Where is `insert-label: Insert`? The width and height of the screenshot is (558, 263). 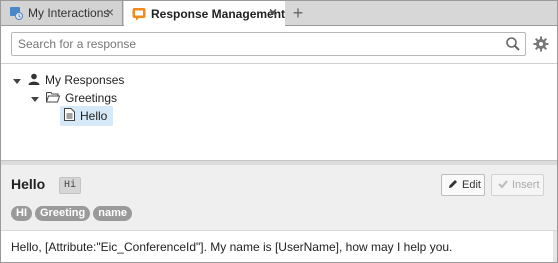 insert-label: Insert is located at coordinates (526, 185).